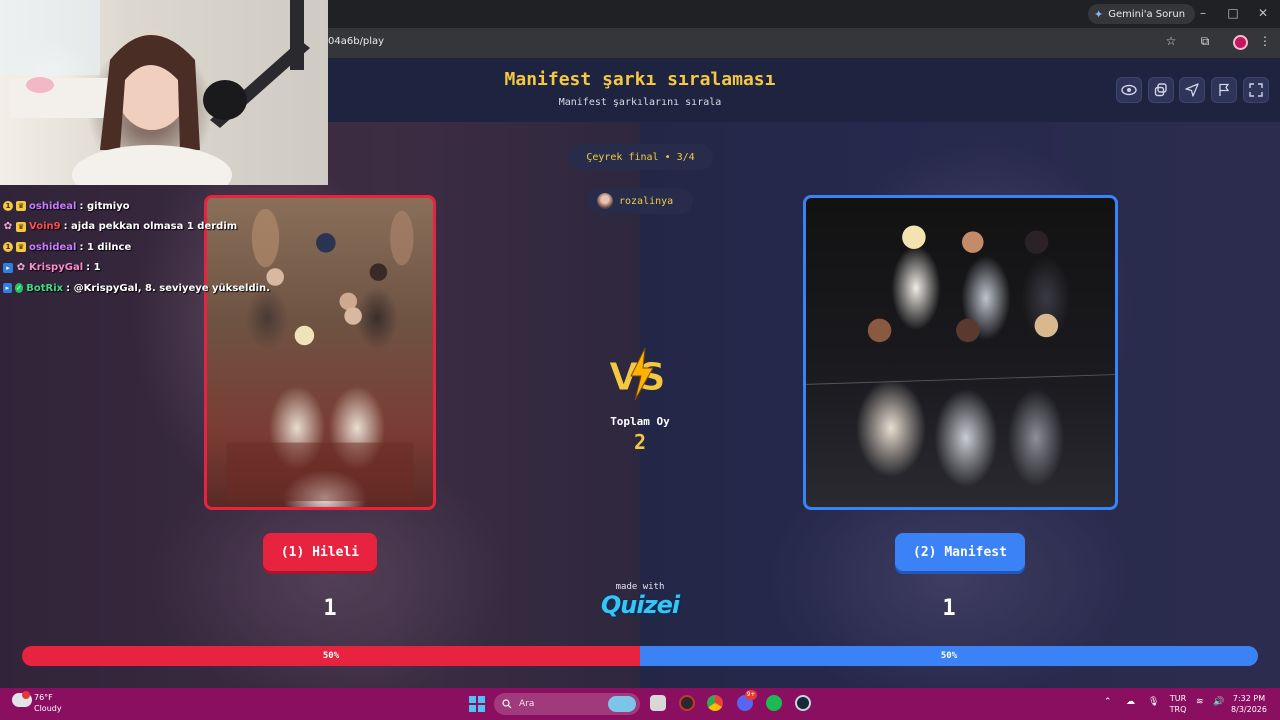 The height and width of the screenshot is (720, 1280). What do you see at coordinates (949, 656) in the screenshot?
I see `right-vote-share: 50%` at bounding box center [949, 656].